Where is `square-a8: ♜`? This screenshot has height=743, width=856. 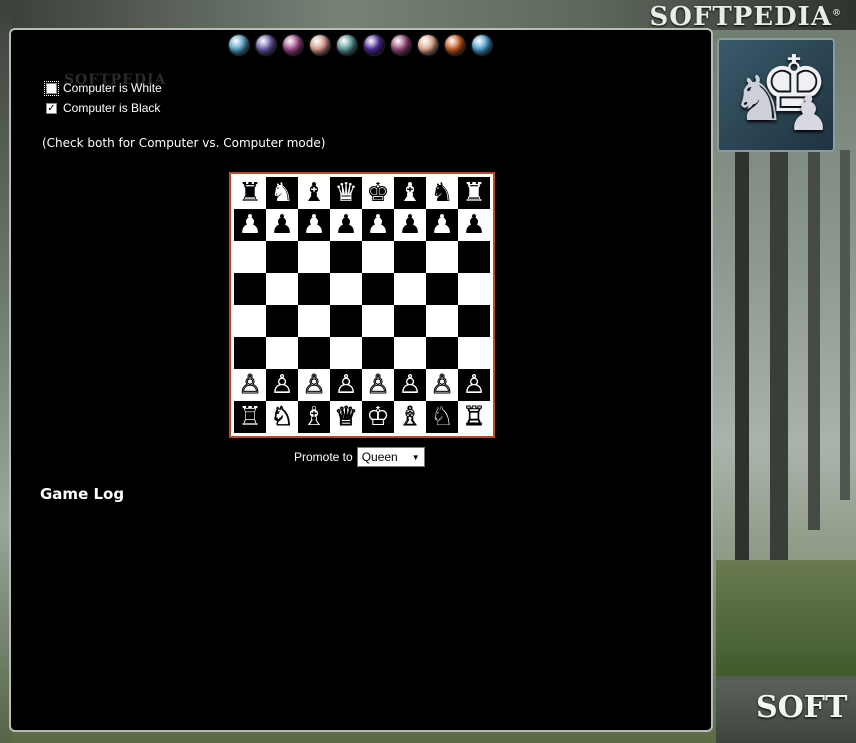
square-a8: ♜ is located at coordinates (250, 193).